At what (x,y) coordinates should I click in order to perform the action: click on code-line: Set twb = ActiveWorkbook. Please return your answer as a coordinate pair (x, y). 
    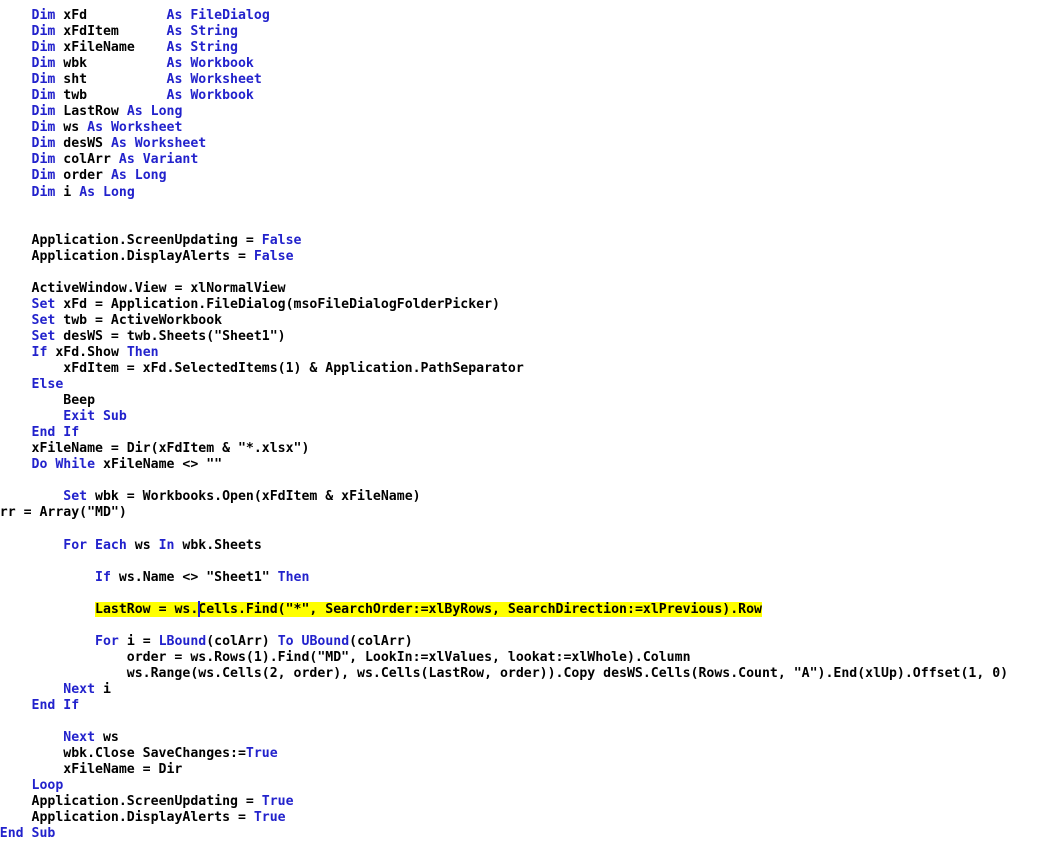
    Looking at the image, I should click on (504, 321).